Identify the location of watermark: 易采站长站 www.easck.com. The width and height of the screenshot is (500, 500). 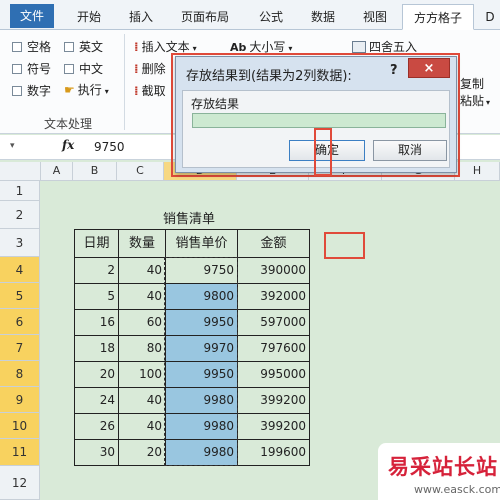
(439, 471).